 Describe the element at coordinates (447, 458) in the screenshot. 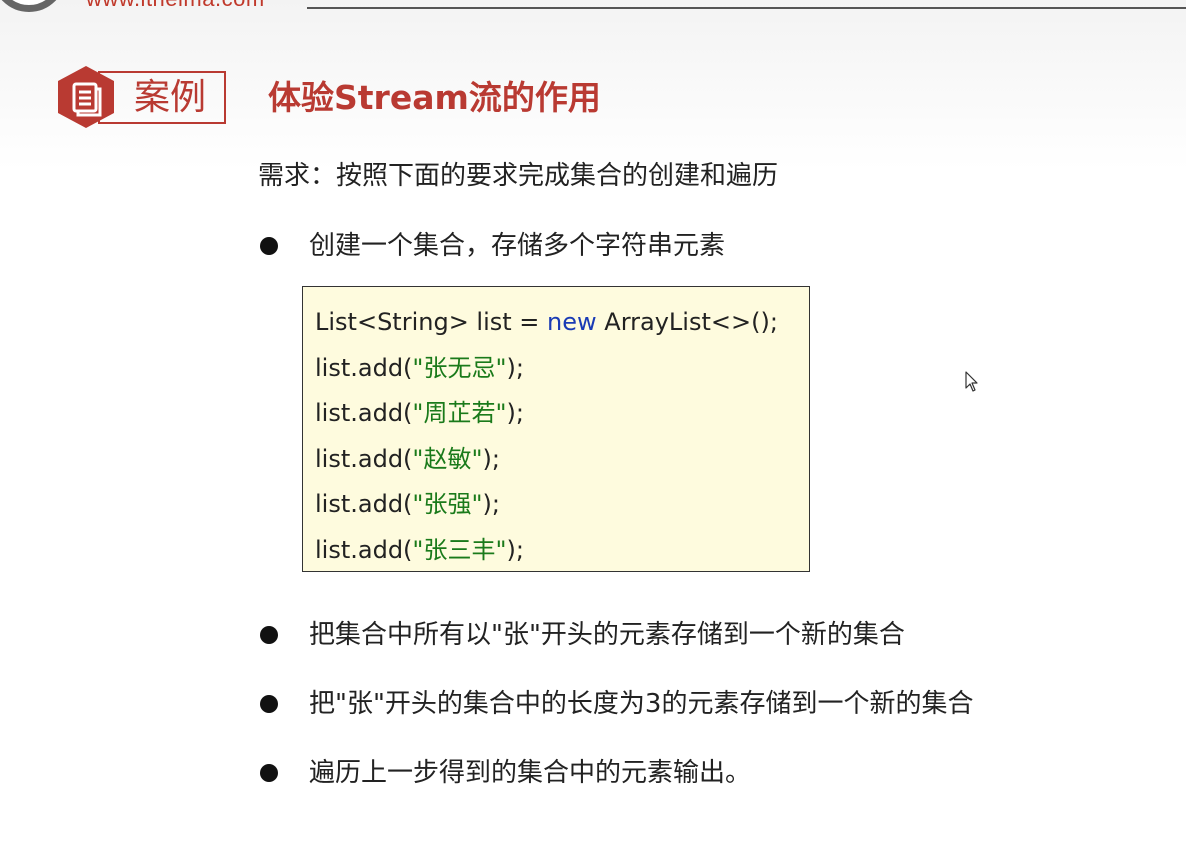

I see `code-string: "赵敏"` at that location.